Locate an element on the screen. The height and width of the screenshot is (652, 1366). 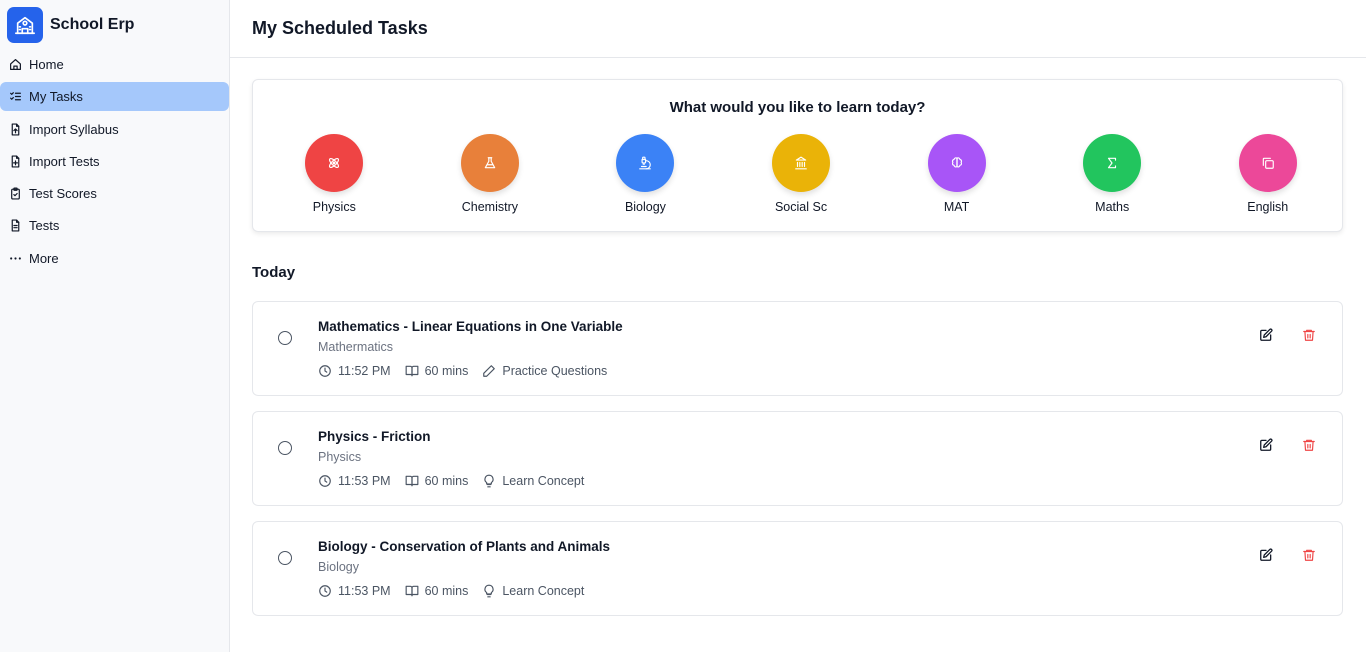
app-name: School Erp is located at coordinates (92, 24).